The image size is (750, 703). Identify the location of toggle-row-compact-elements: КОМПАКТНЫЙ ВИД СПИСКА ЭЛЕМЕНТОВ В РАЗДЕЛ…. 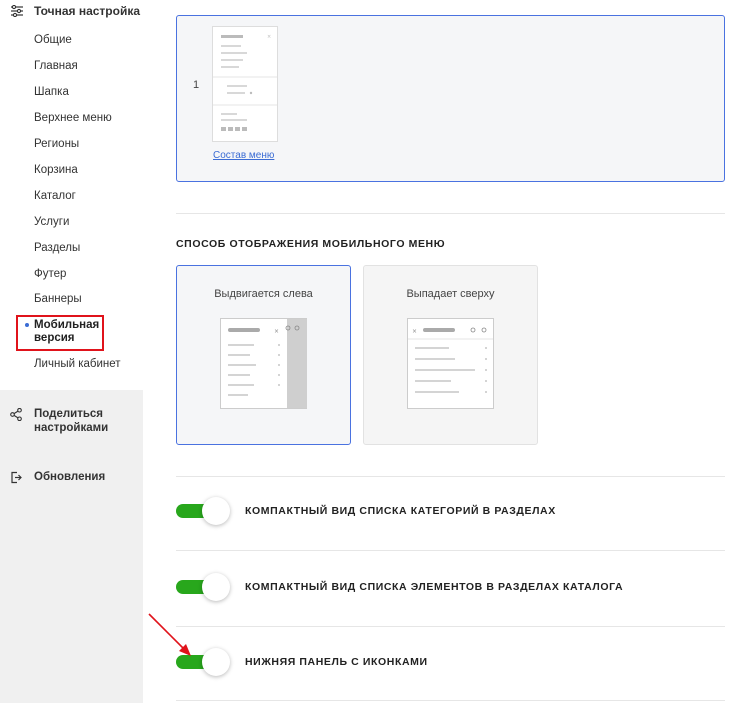
(399, 587).